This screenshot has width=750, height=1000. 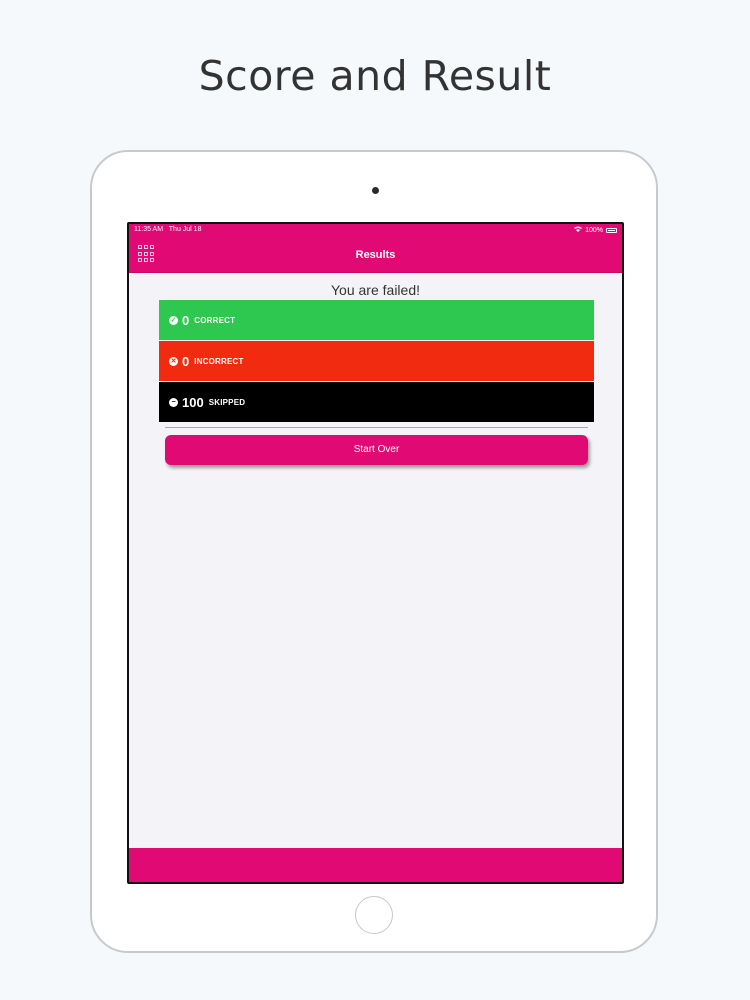 What do you see at coordinates (227, 402) in the screenshot?
I see `skipped-label: SKIPPED` at bounding box center [227, 402].